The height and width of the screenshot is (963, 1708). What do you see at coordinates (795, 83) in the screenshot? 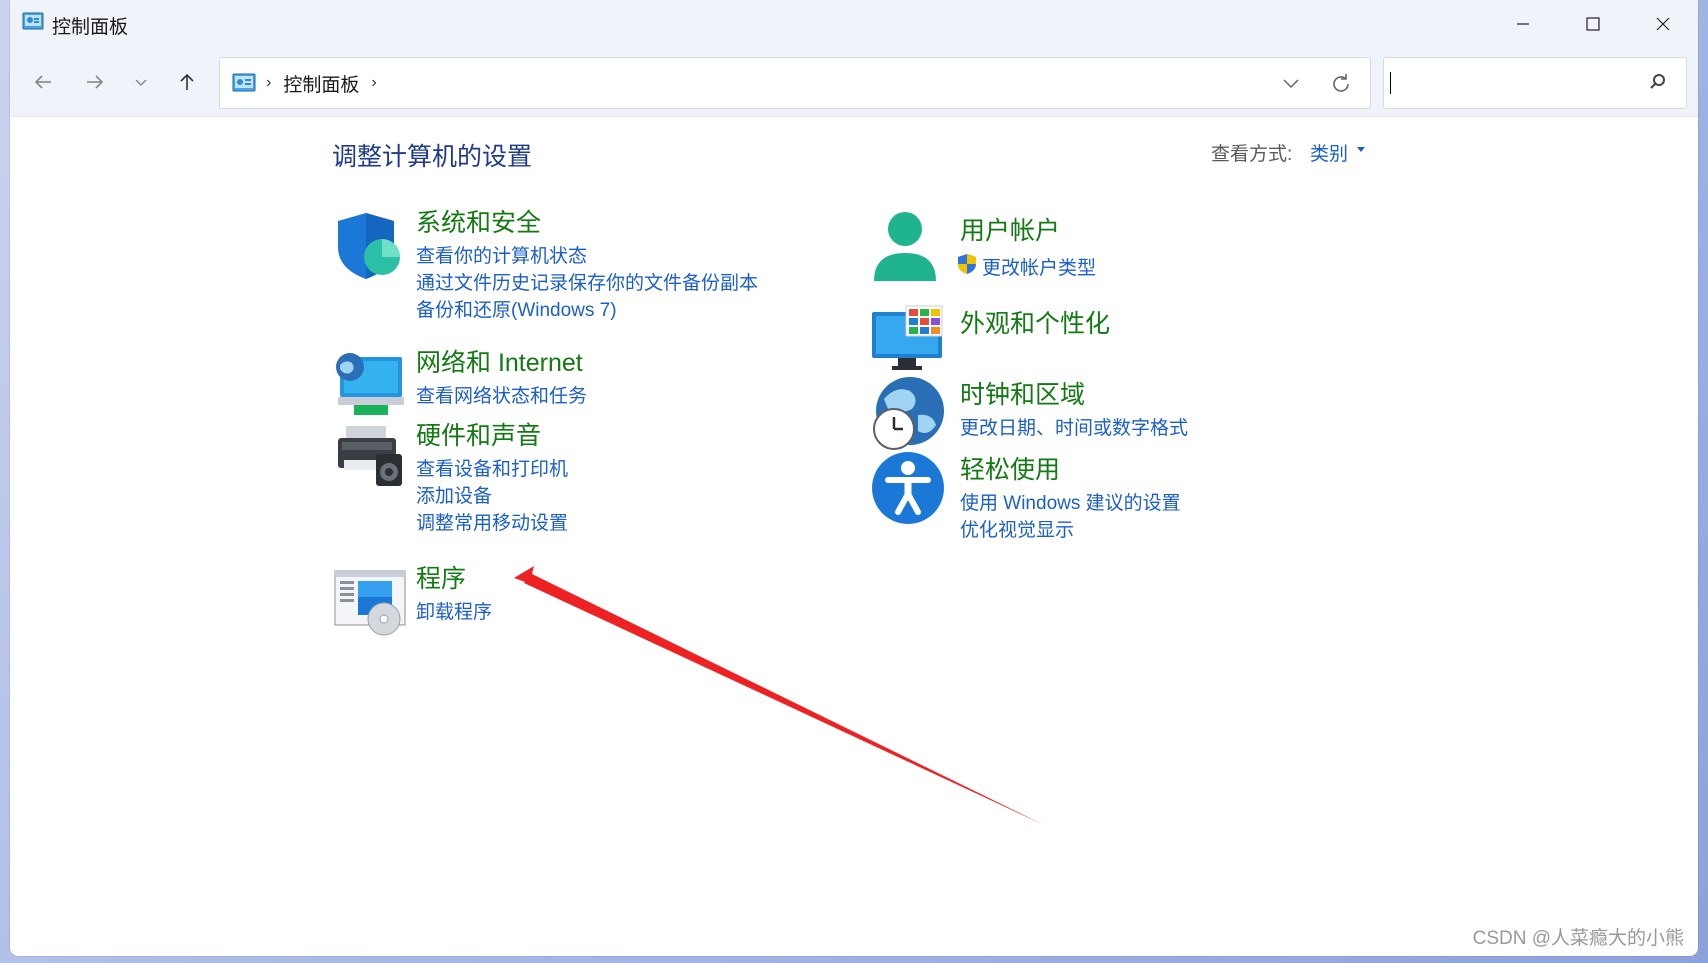
I see `address-bar: › 控制面板 ›` at bounding box center [795, 83].